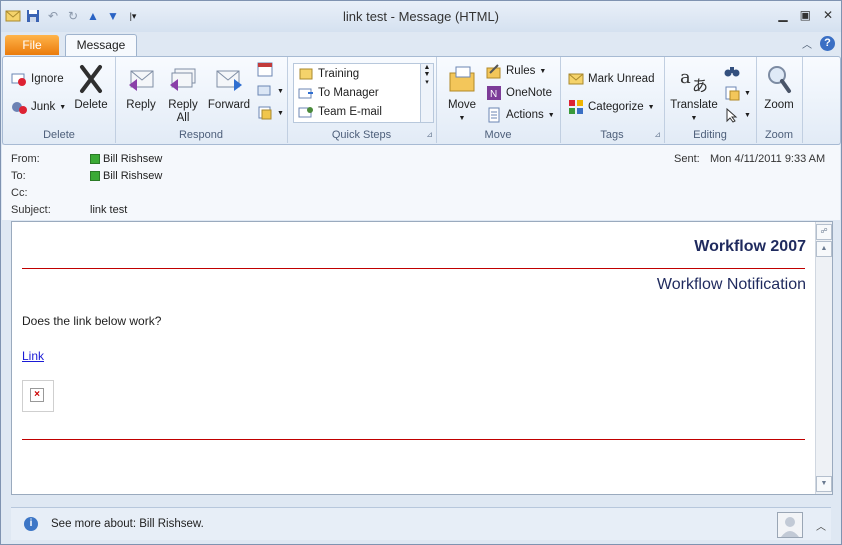  I want to click on scroll-tool-icon: ☍, so click(824, 232).